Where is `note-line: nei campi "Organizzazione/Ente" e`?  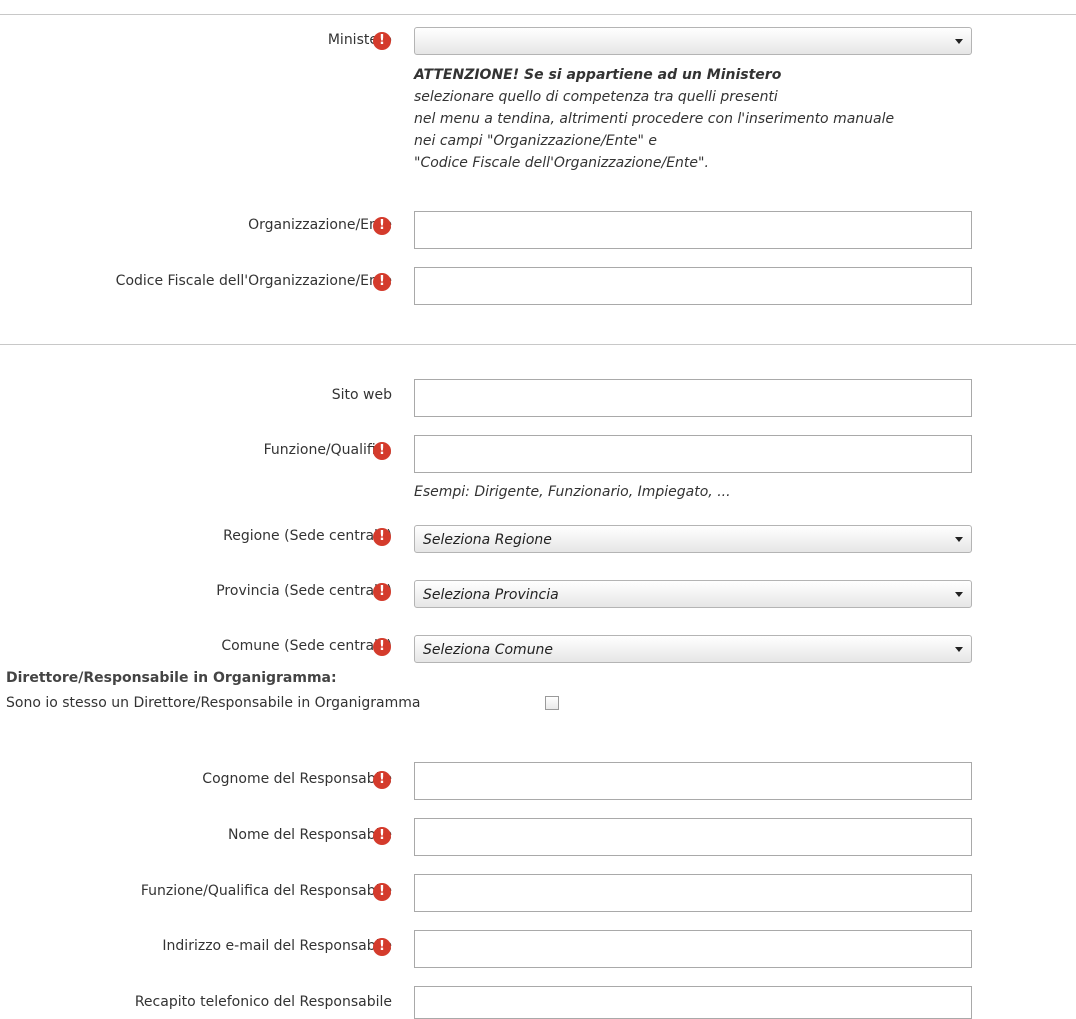
note-line: nei campi "Organizzazione/Ente" e is located at coordinates (536, 141).